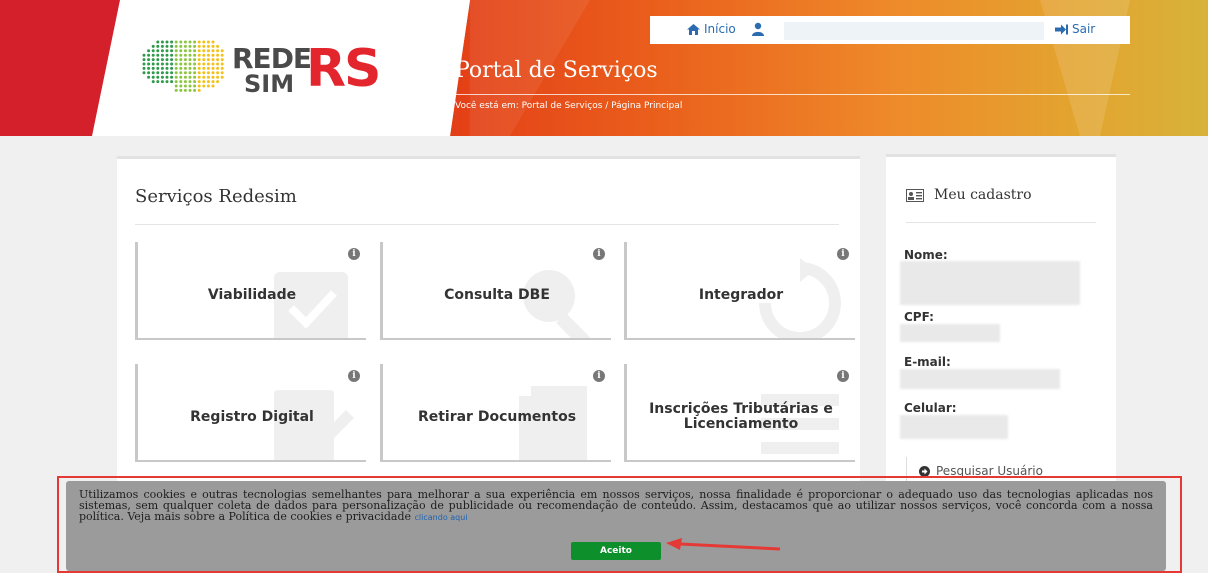  What do you see at coordinates (252, 416) in the screenshot?
I see `service-tile-label: Registro Digital` at bounding box center [252, 416].